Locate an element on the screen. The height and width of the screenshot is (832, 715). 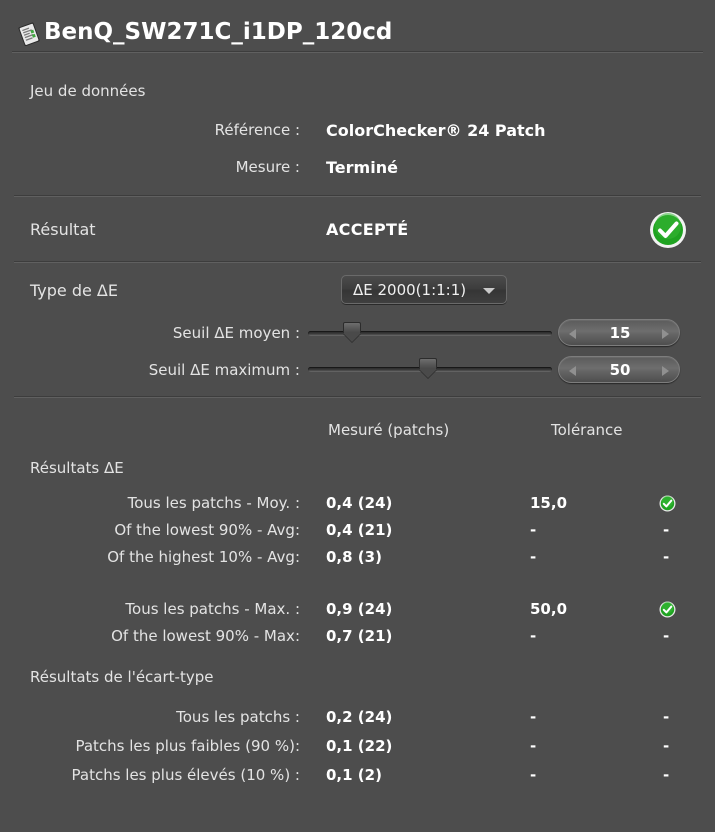
mean-threshold-slider-handle is located at coordinates (351, 332).